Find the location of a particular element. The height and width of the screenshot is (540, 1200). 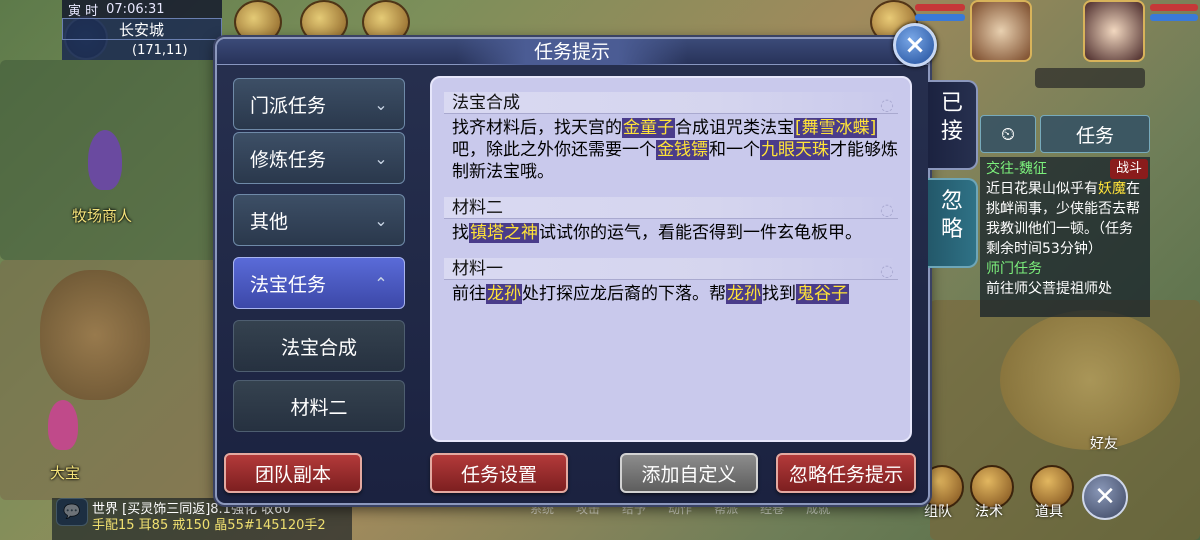

section-body: 前往龙孙处打探应龙后裔的下落。帮龙孙找到鬼谷子 is located at coordinates (671, 294).